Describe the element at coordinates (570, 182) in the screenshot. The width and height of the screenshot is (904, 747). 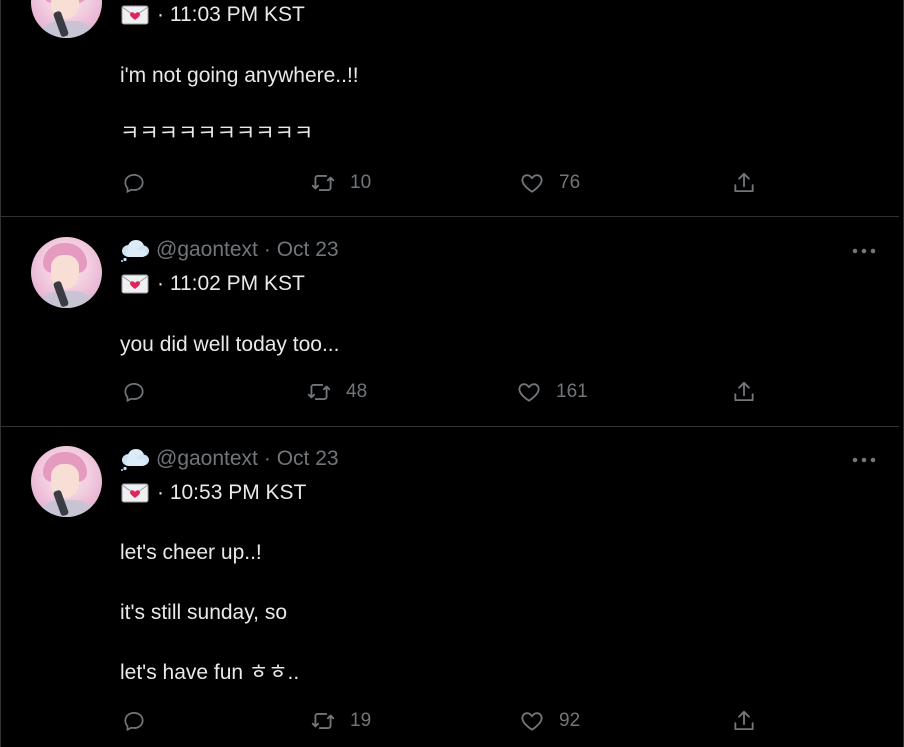
I see `like-count: 76` at that location.